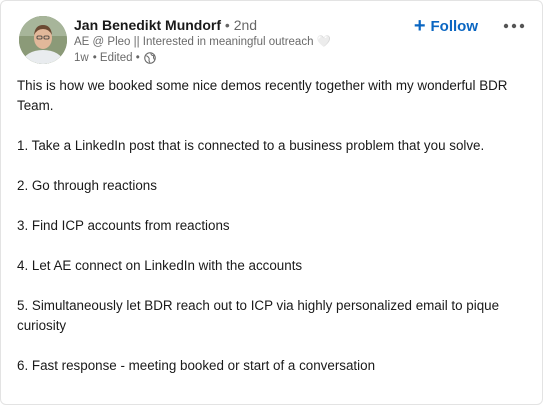 The height and width of the screenshot is (405, 543). What do you see at coordinates (454, 26) in the screenshot?
I see `follow-label: Follow` at bounding box center [454, 26].